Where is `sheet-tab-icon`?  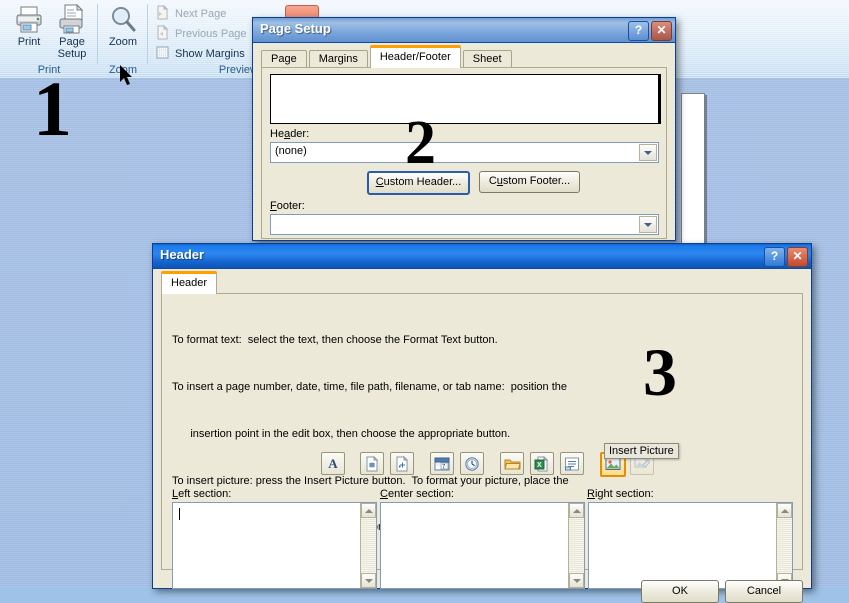 sheet-tab-icon is located at coordinates (572, 463).